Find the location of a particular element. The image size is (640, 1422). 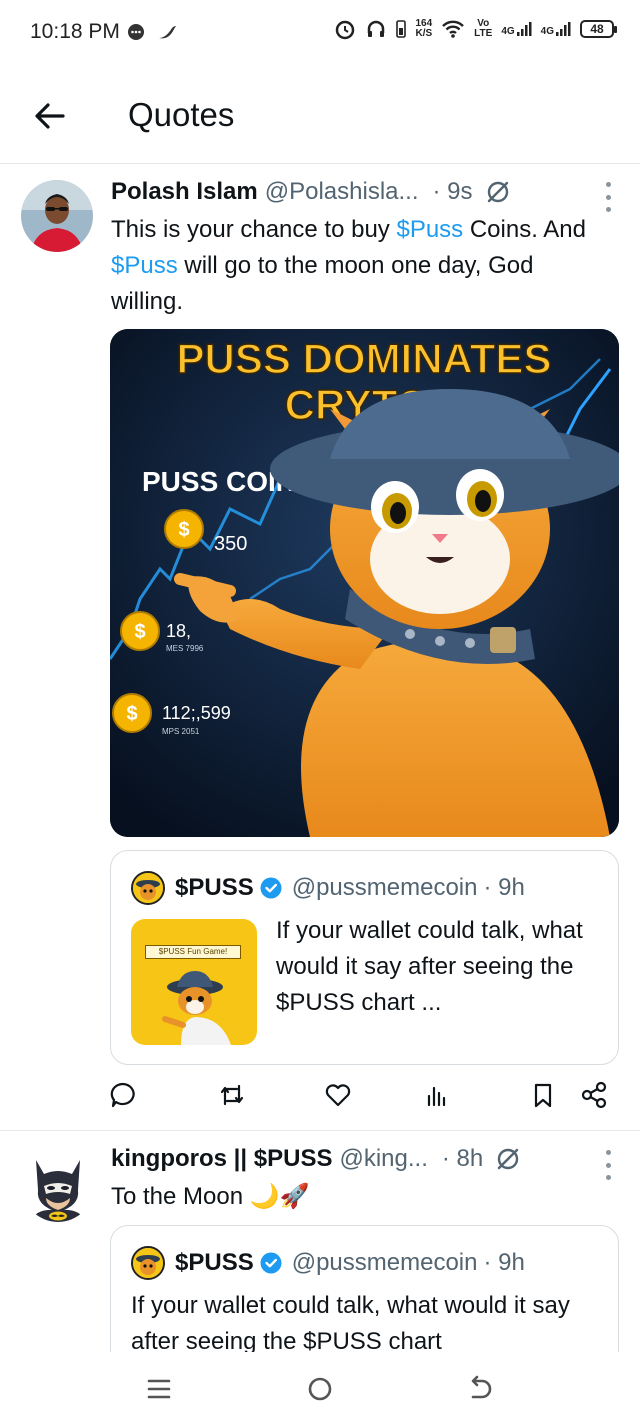

quoted-author-handle: @pussmemecoin is located at coordinates (385, 1263).